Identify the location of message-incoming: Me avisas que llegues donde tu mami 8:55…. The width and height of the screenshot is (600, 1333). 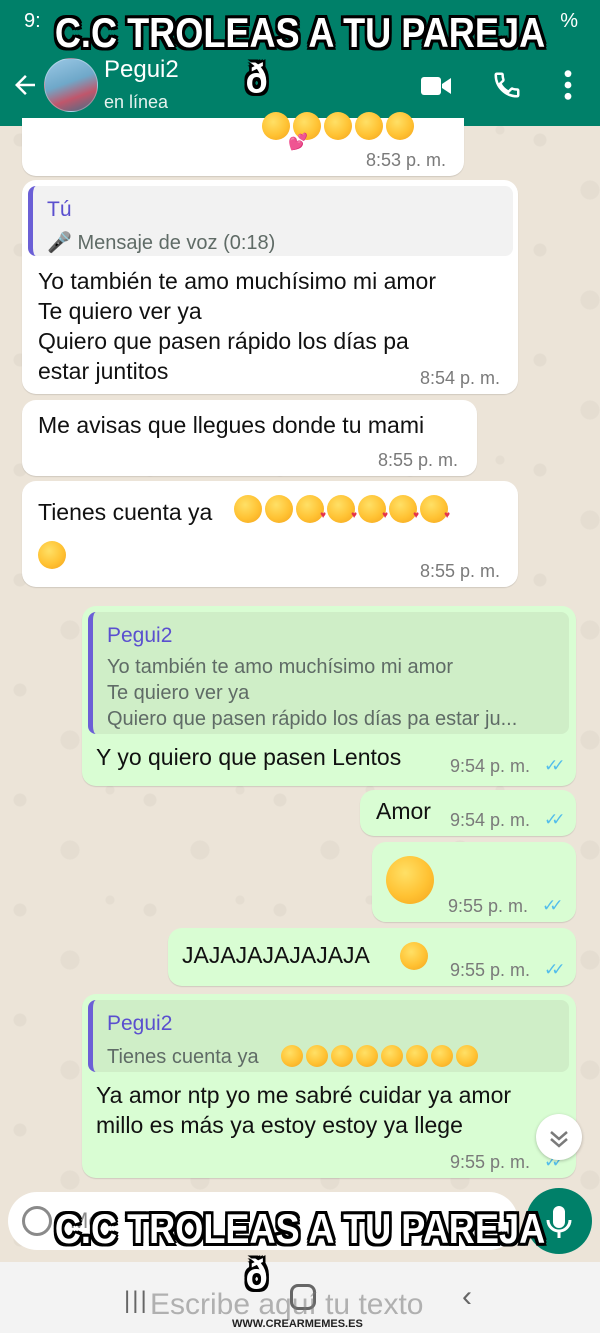
(249, 438).